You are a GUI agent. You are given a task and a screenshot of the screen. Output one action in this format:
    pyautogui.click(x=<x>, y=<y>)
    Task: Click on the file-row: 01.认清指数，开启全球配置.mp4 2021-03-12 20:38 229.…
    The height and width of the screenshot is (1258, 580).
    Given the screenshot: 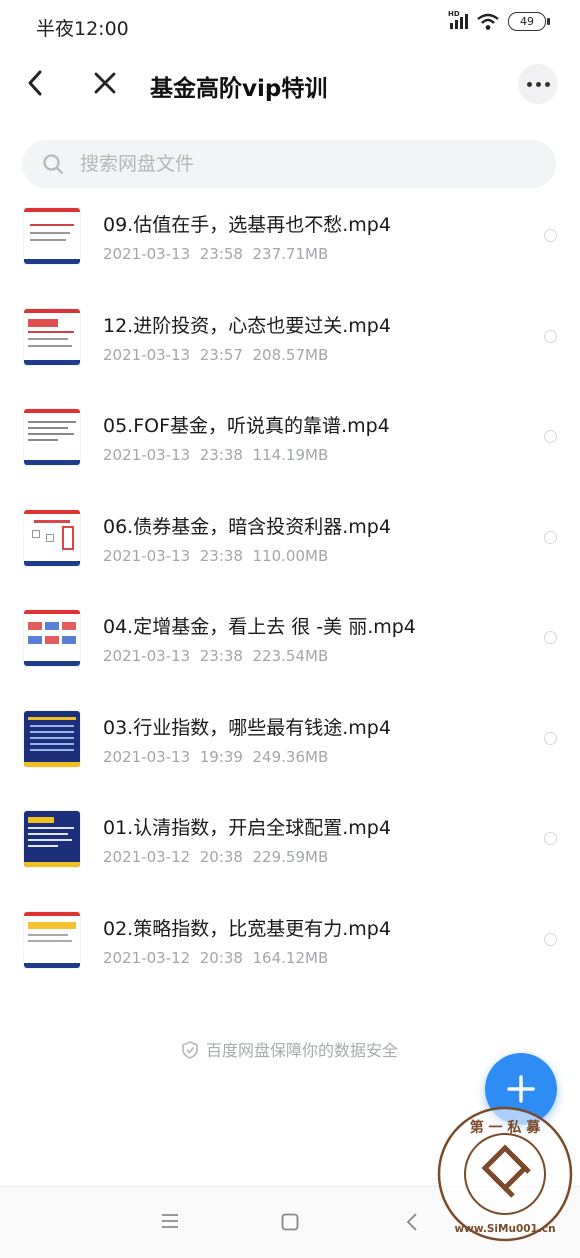 What is the action you would take?
    pyautogui.click(x=290, y=847)
    